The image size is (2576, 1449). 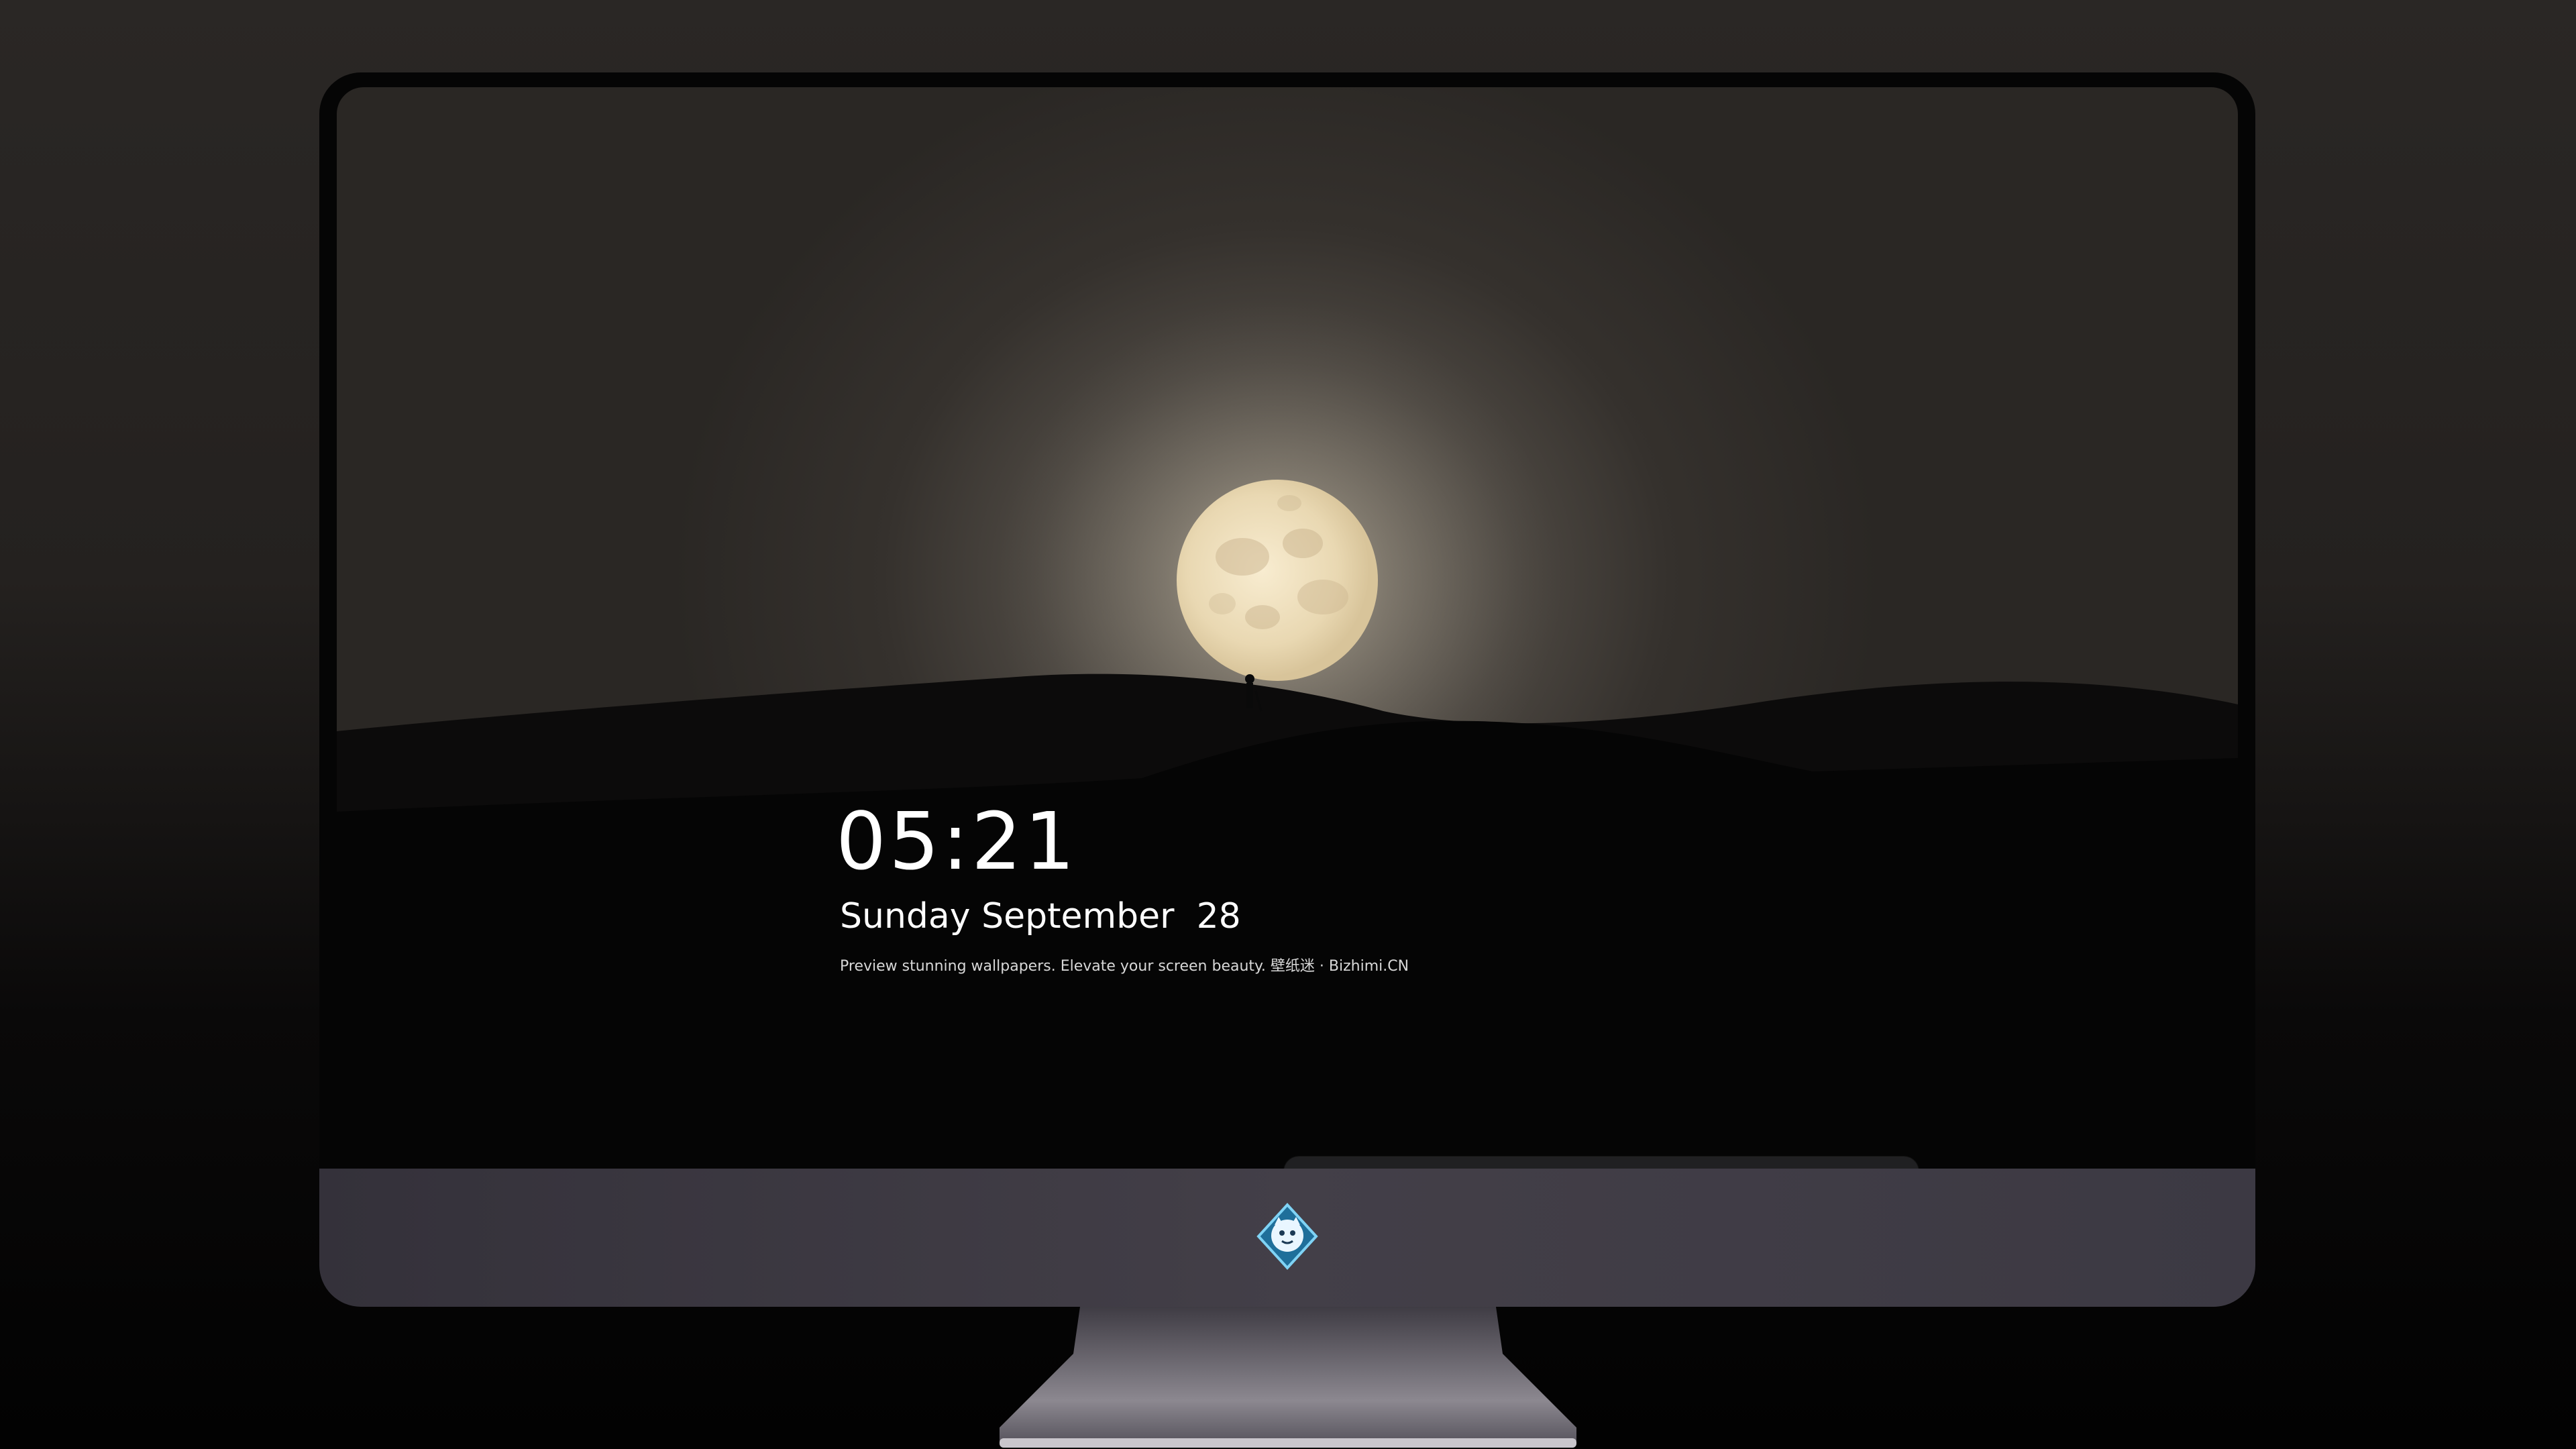 I want to click on moon, so click(x=1277, y=580).